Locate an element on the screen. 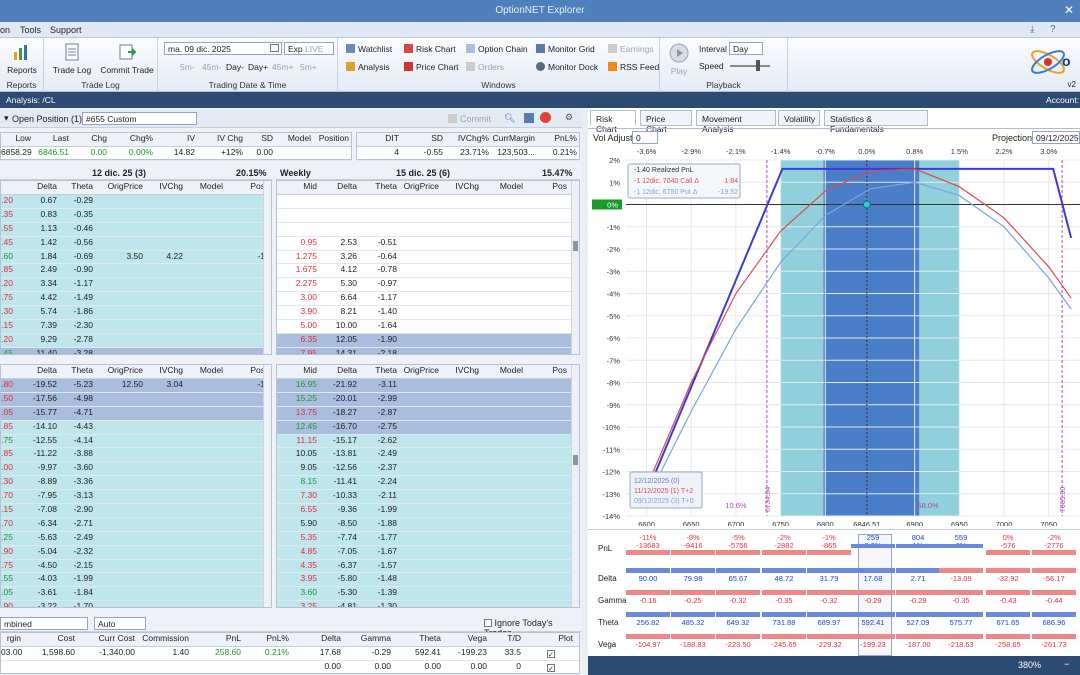 Image resolution: width=1080 pixels, height=675 pixels. step-5m-back: 5m- is located at coordinates (187, 67).